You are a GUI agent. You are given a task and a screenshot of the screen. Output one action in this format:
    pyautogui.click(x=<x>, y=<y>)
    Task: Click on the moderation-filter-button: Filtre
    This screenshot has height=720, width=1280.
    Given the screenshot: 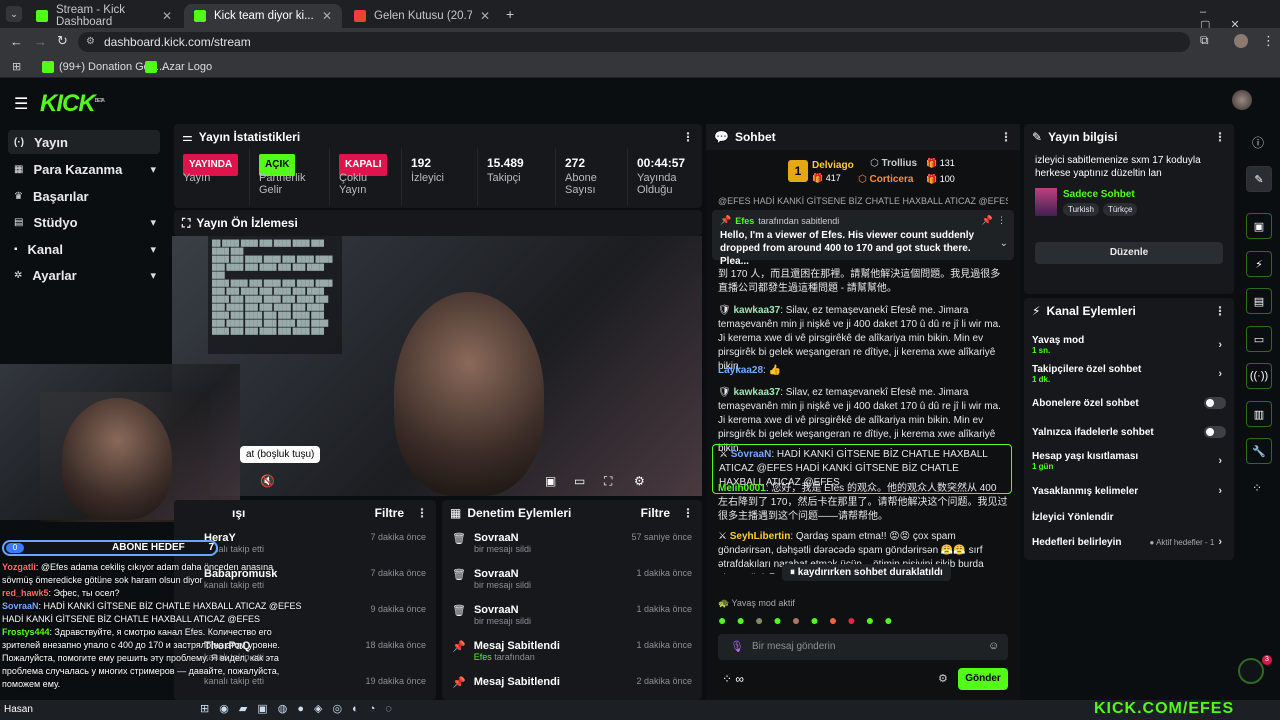 What is the action you would take?
    pyautogui.click(x=655, y=513)
    